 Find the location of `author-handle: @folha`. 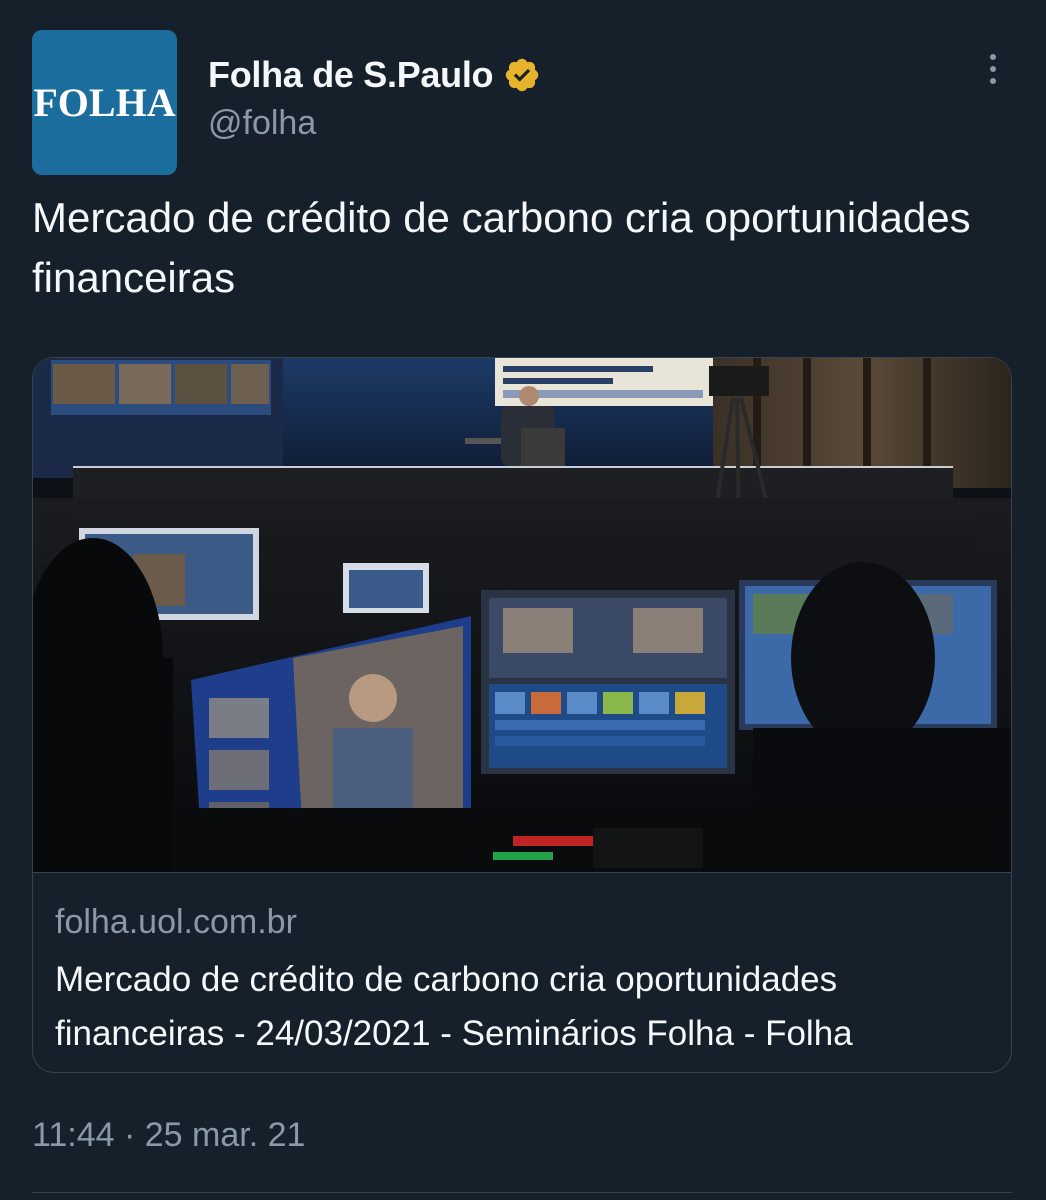

author-handle: @folha is located at coordinates (262, 123).